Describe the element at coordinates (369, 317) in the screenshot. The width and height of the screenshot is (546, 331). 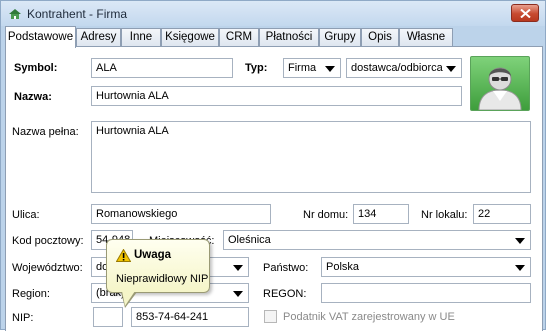
I see `vat-ue-label: Podatnik VAT zarejestrowany w UE` at that location.